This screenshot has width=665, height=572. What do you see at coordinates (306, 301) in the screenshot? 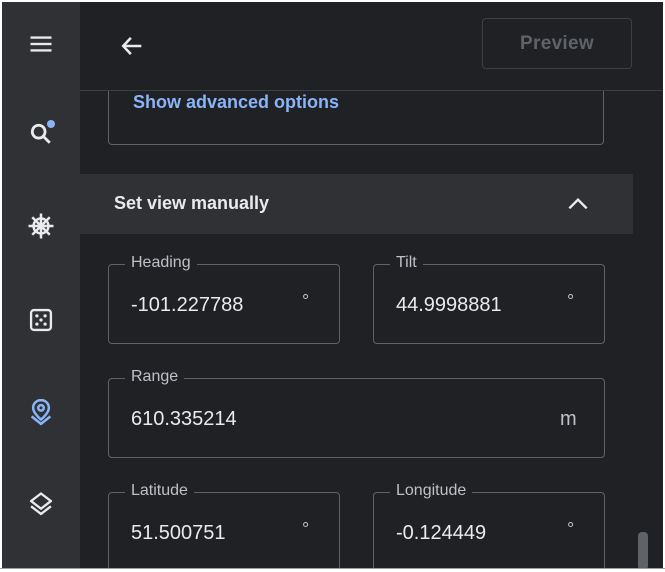
I see `heading-unit: °` at bounding box center [306, 301].